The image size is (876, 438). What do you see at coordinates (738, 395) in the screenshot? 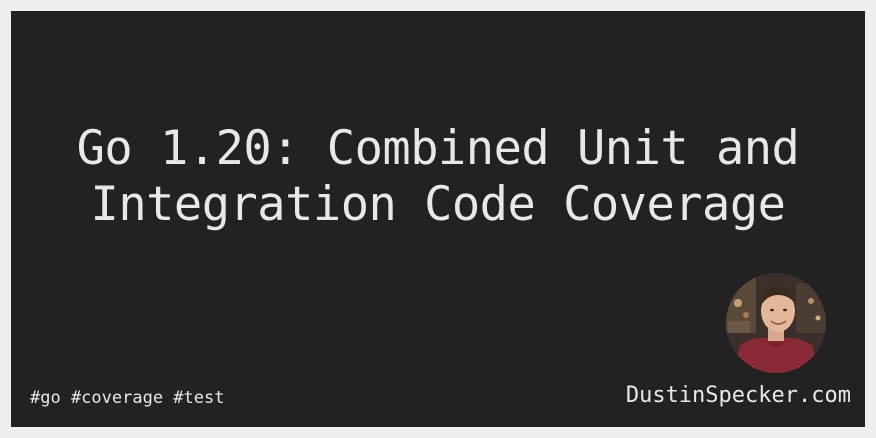
I see `site-domain: DustinSpecker.com` at bounding box center [738, 395].